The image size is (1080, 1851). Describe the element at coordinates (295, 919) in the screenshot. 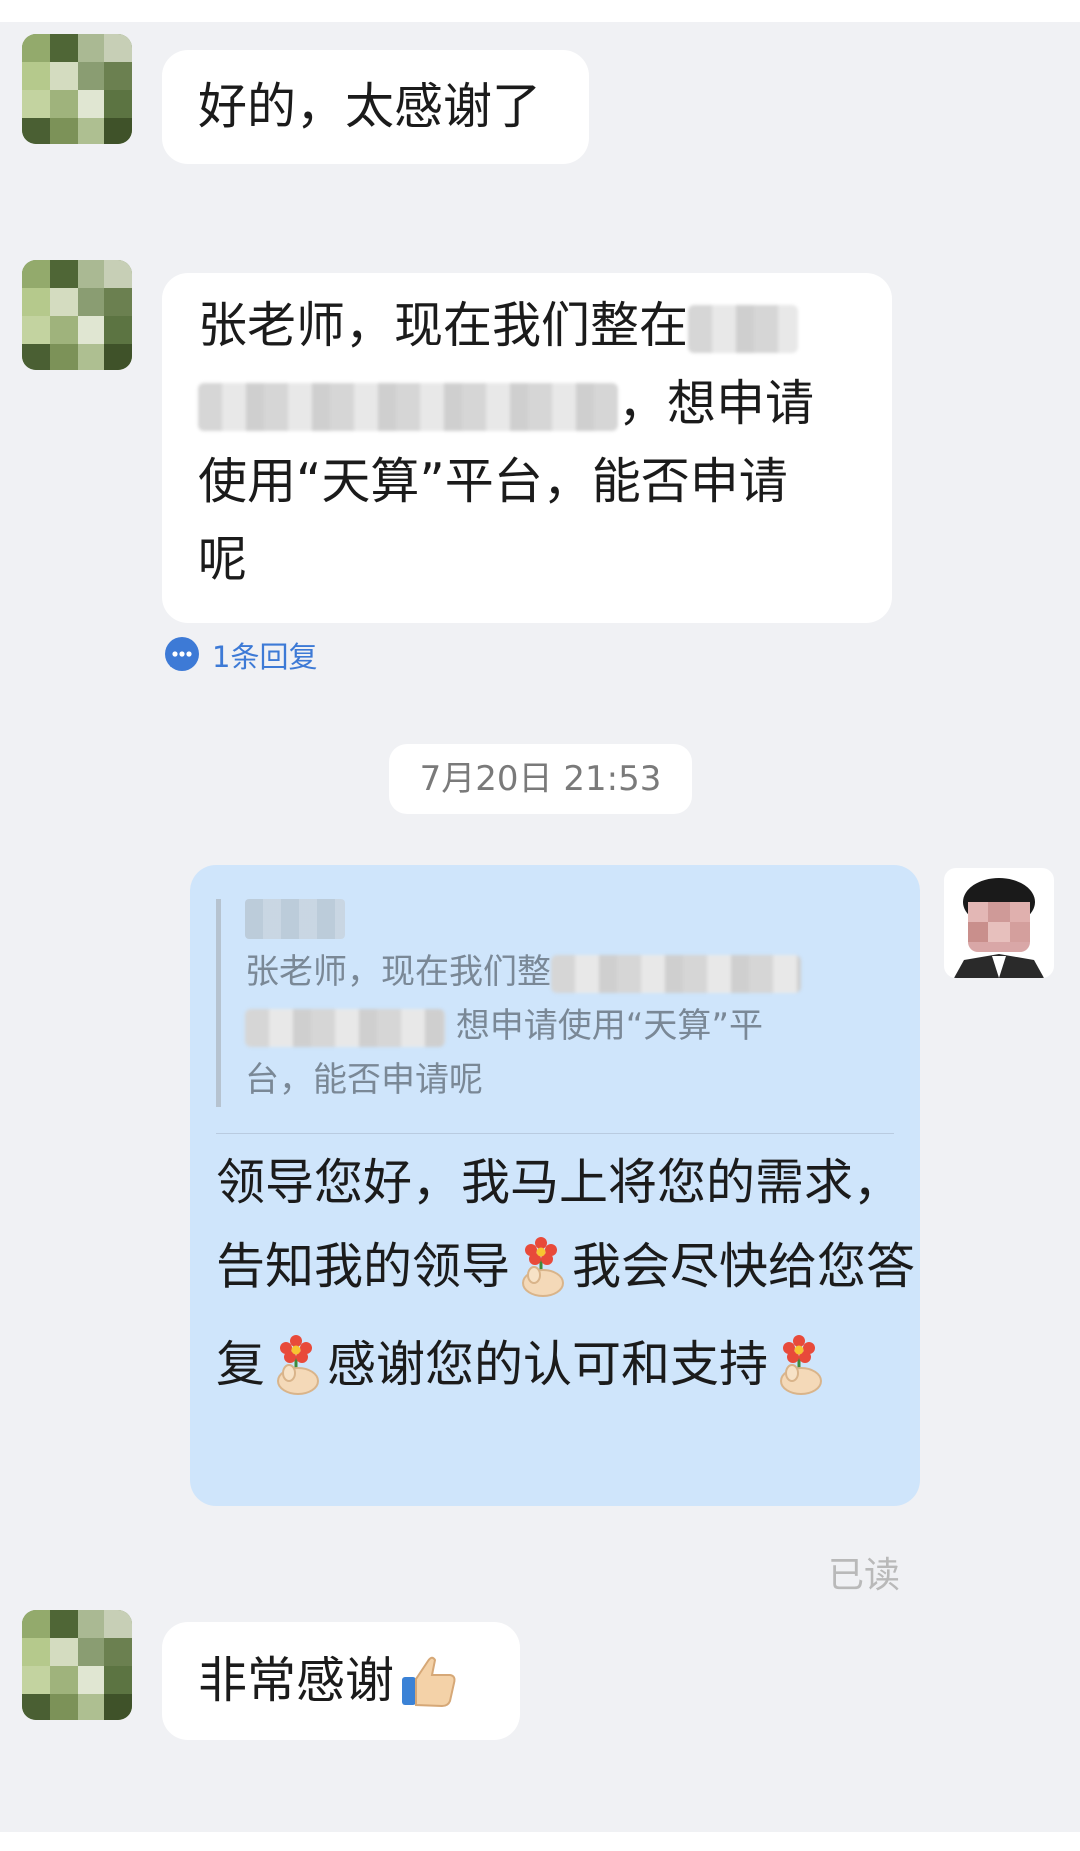

I see `quoted-sender-redacted` at that location.